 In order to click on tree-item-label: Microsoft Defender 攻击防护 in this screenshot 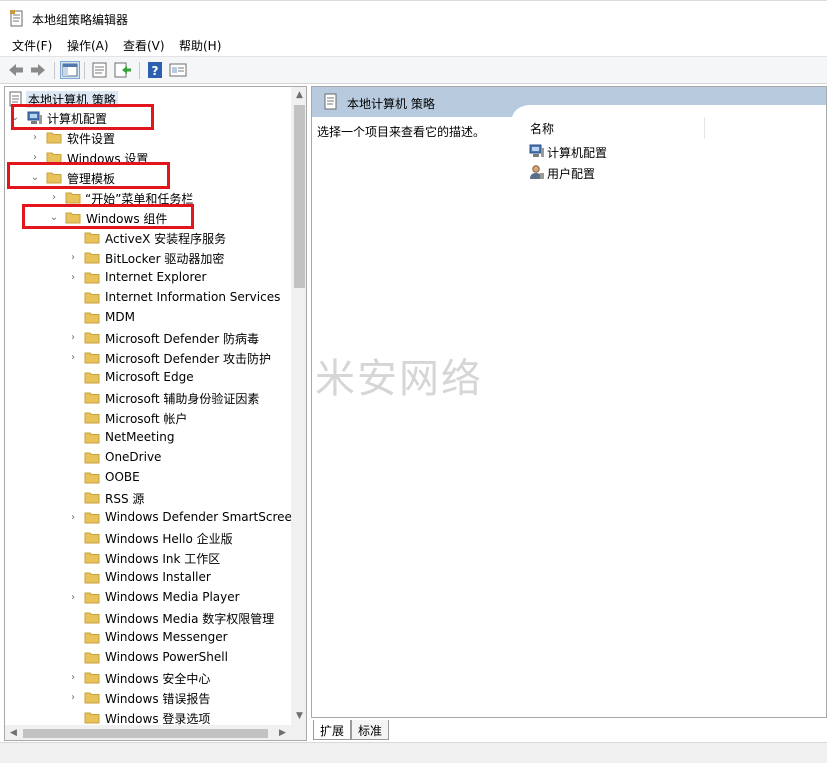, I will do `click(188, 359)`.